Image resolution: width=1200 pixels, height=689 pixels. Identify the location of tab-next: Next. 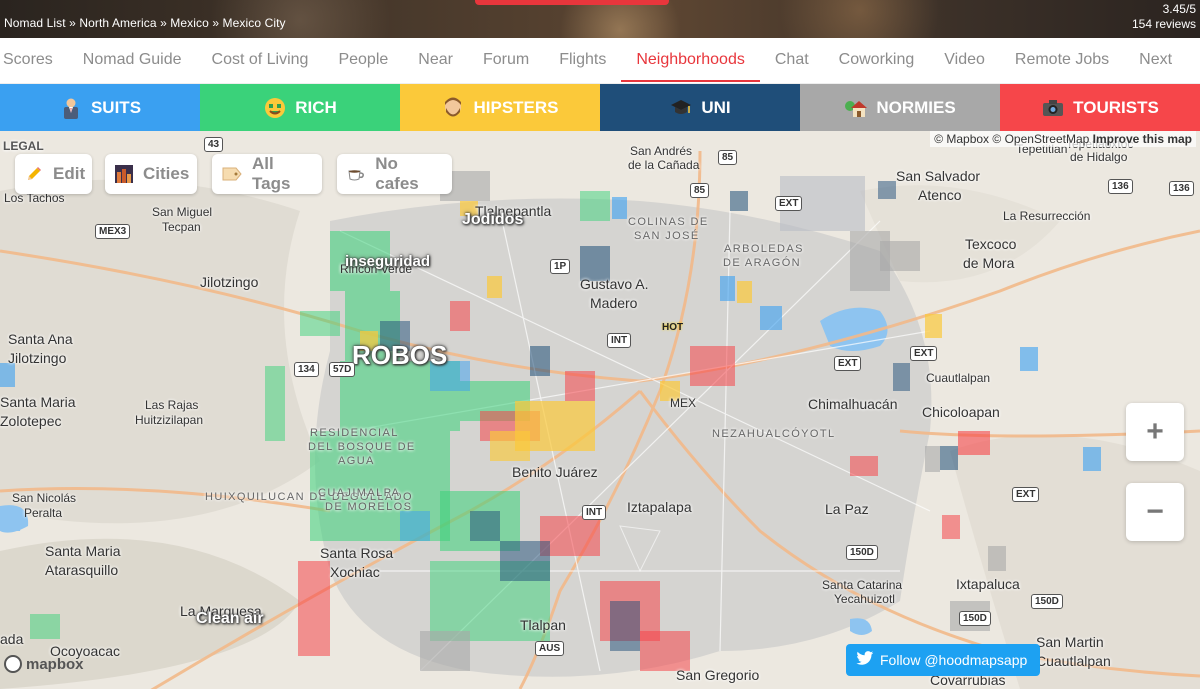
(1155, 61).